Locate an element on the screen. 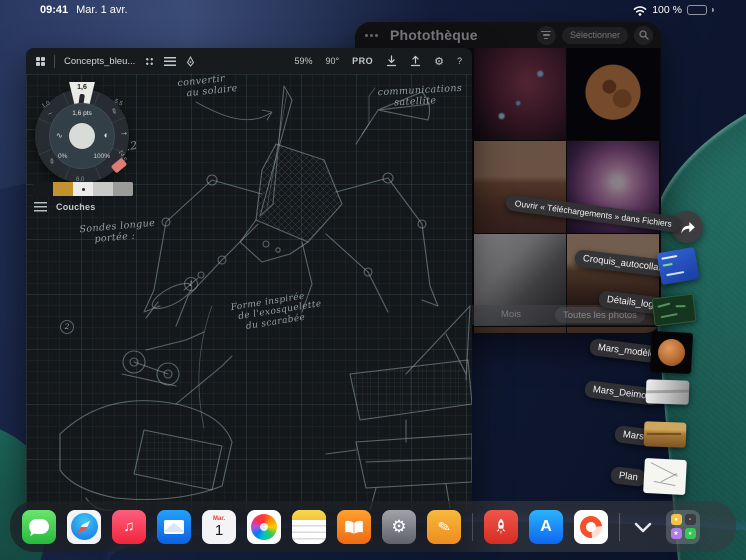 The height and width of the screenshot is (560, 746). swatch-gray is located at coordinates (123, 189).